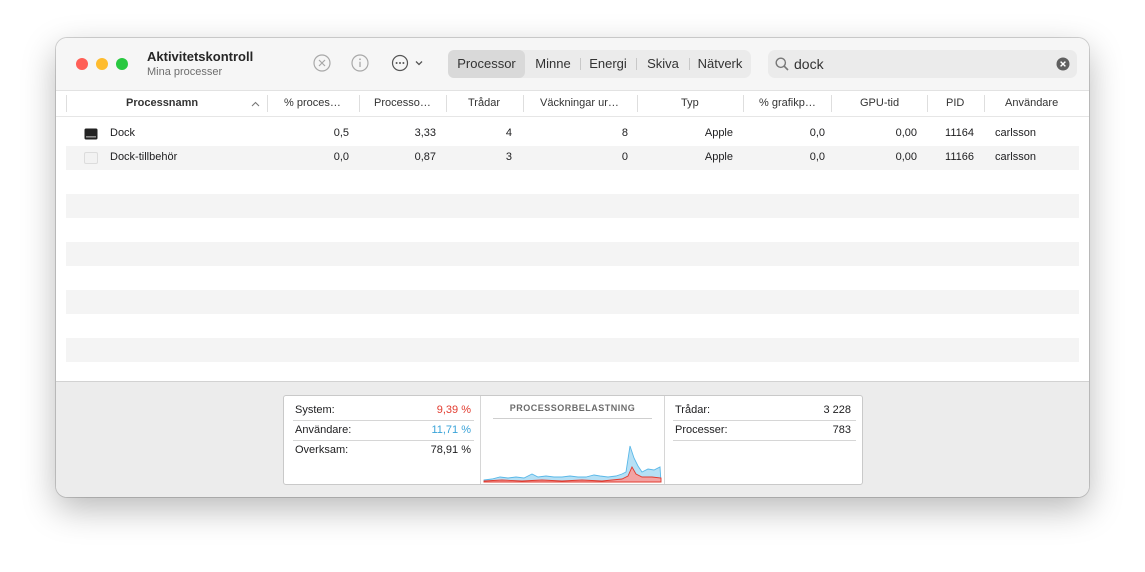 Image resolution: width=1145 pixels, height=572 pixels. Describe the element at coordinates (123, 133) in the screenshot. I see `process-name: Dock` at that location.